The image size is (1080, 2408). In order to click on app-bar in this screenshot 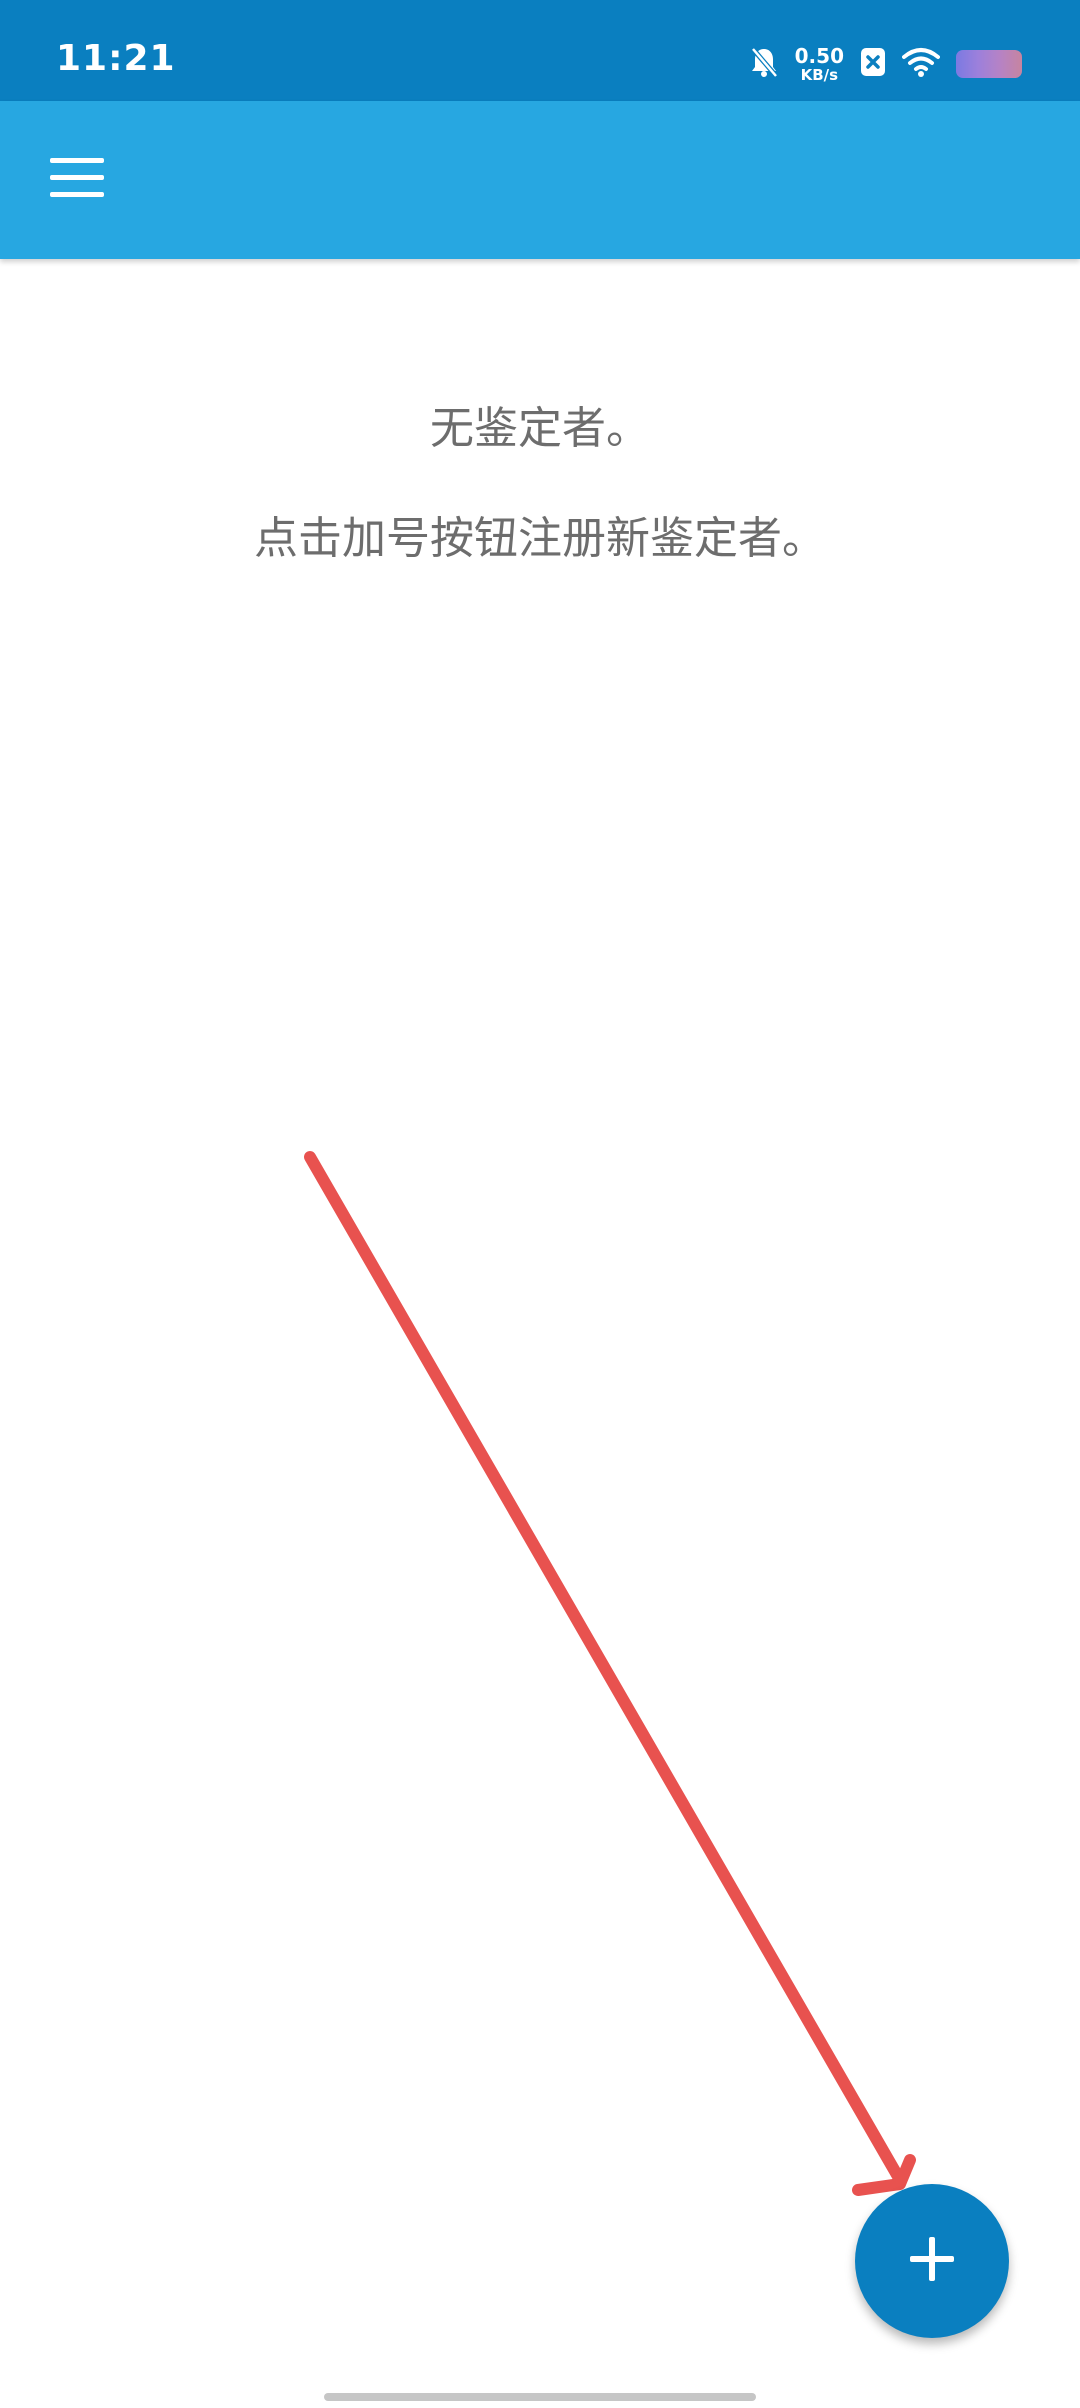, I will do `click(540, 180)`.